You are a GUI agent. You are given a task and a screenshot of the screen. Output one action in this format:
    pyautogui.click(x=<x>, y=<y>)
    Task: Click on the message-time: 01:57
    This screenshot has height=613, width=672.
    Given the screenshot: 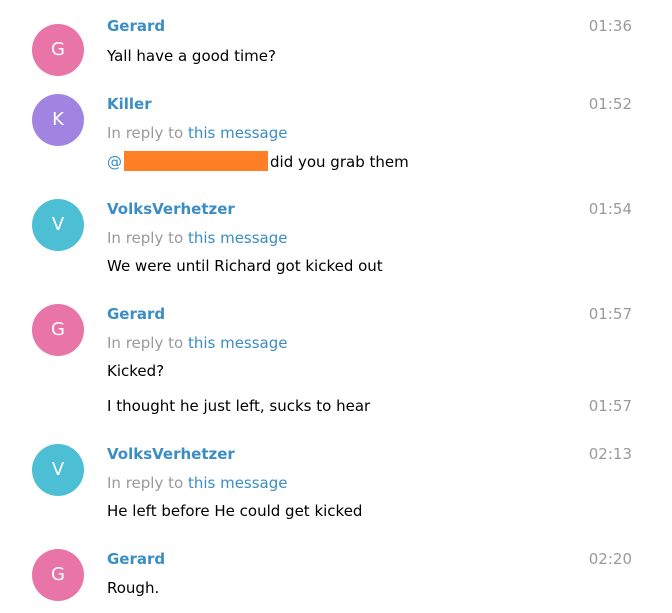 What is the action you would take?
    pyautogui.click(x=610, y=314)
    